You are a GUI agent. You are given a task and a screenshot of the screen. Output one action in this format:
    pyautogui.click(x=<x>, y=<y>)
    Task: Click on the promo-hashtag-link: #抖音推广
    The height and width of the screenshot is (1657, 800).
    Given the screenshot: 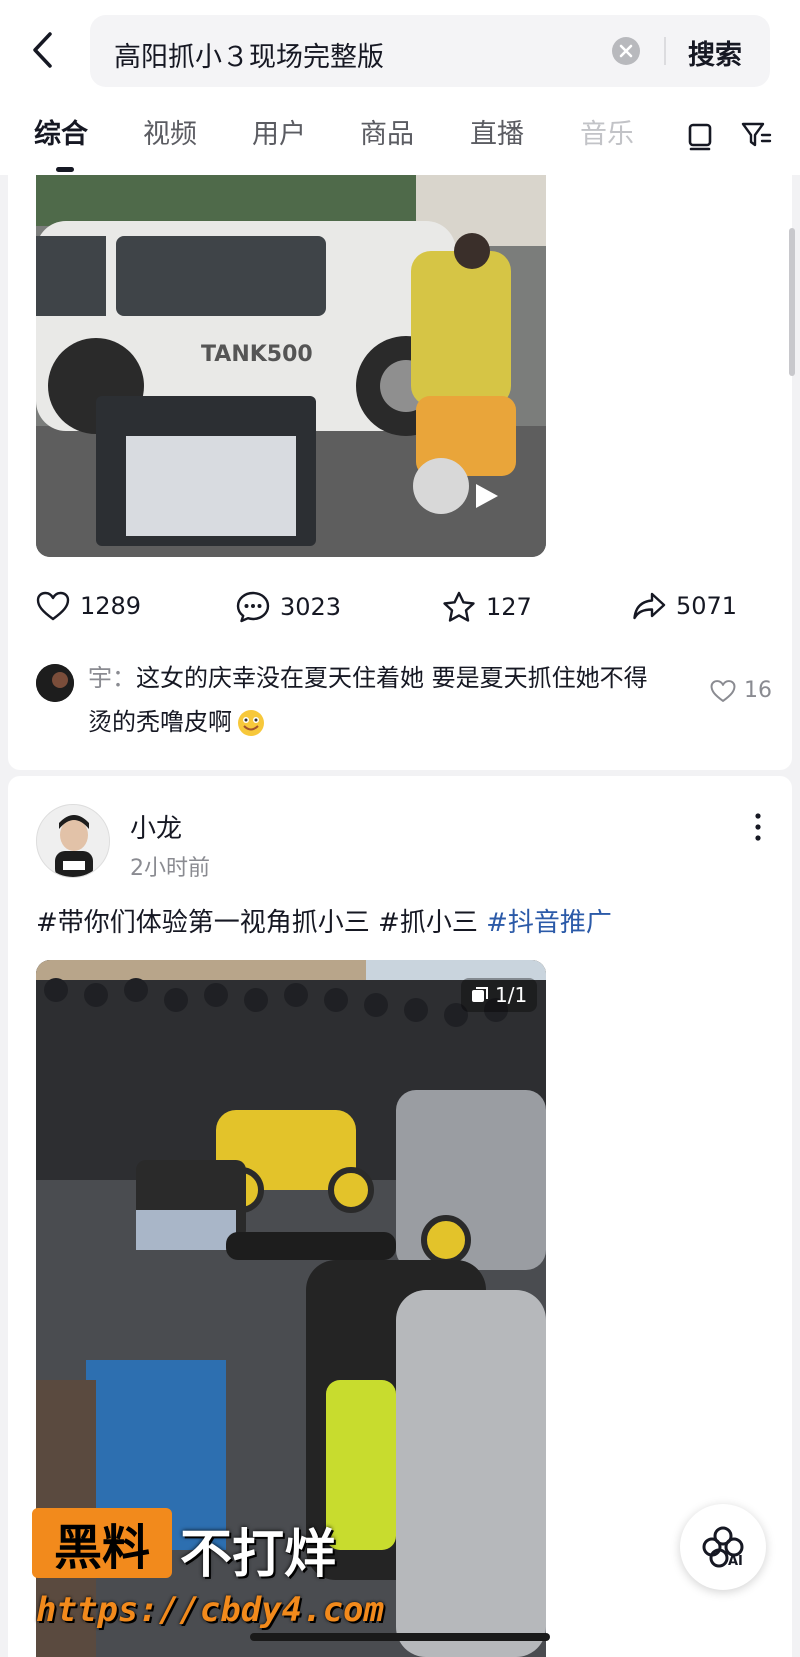 What is the action you would take?
    pyautogui.click(x=549, y=923)
    